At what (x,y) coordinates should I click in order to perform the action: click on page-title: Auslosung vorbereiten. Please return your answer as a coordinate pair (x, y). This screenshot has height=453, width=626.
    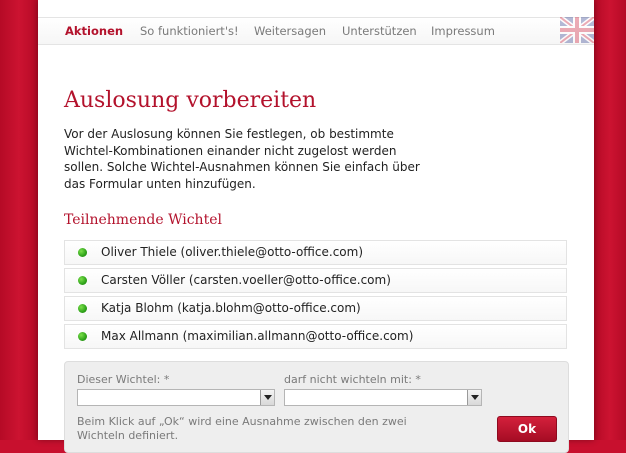
    Looking at the image, I should click on (190, 100).